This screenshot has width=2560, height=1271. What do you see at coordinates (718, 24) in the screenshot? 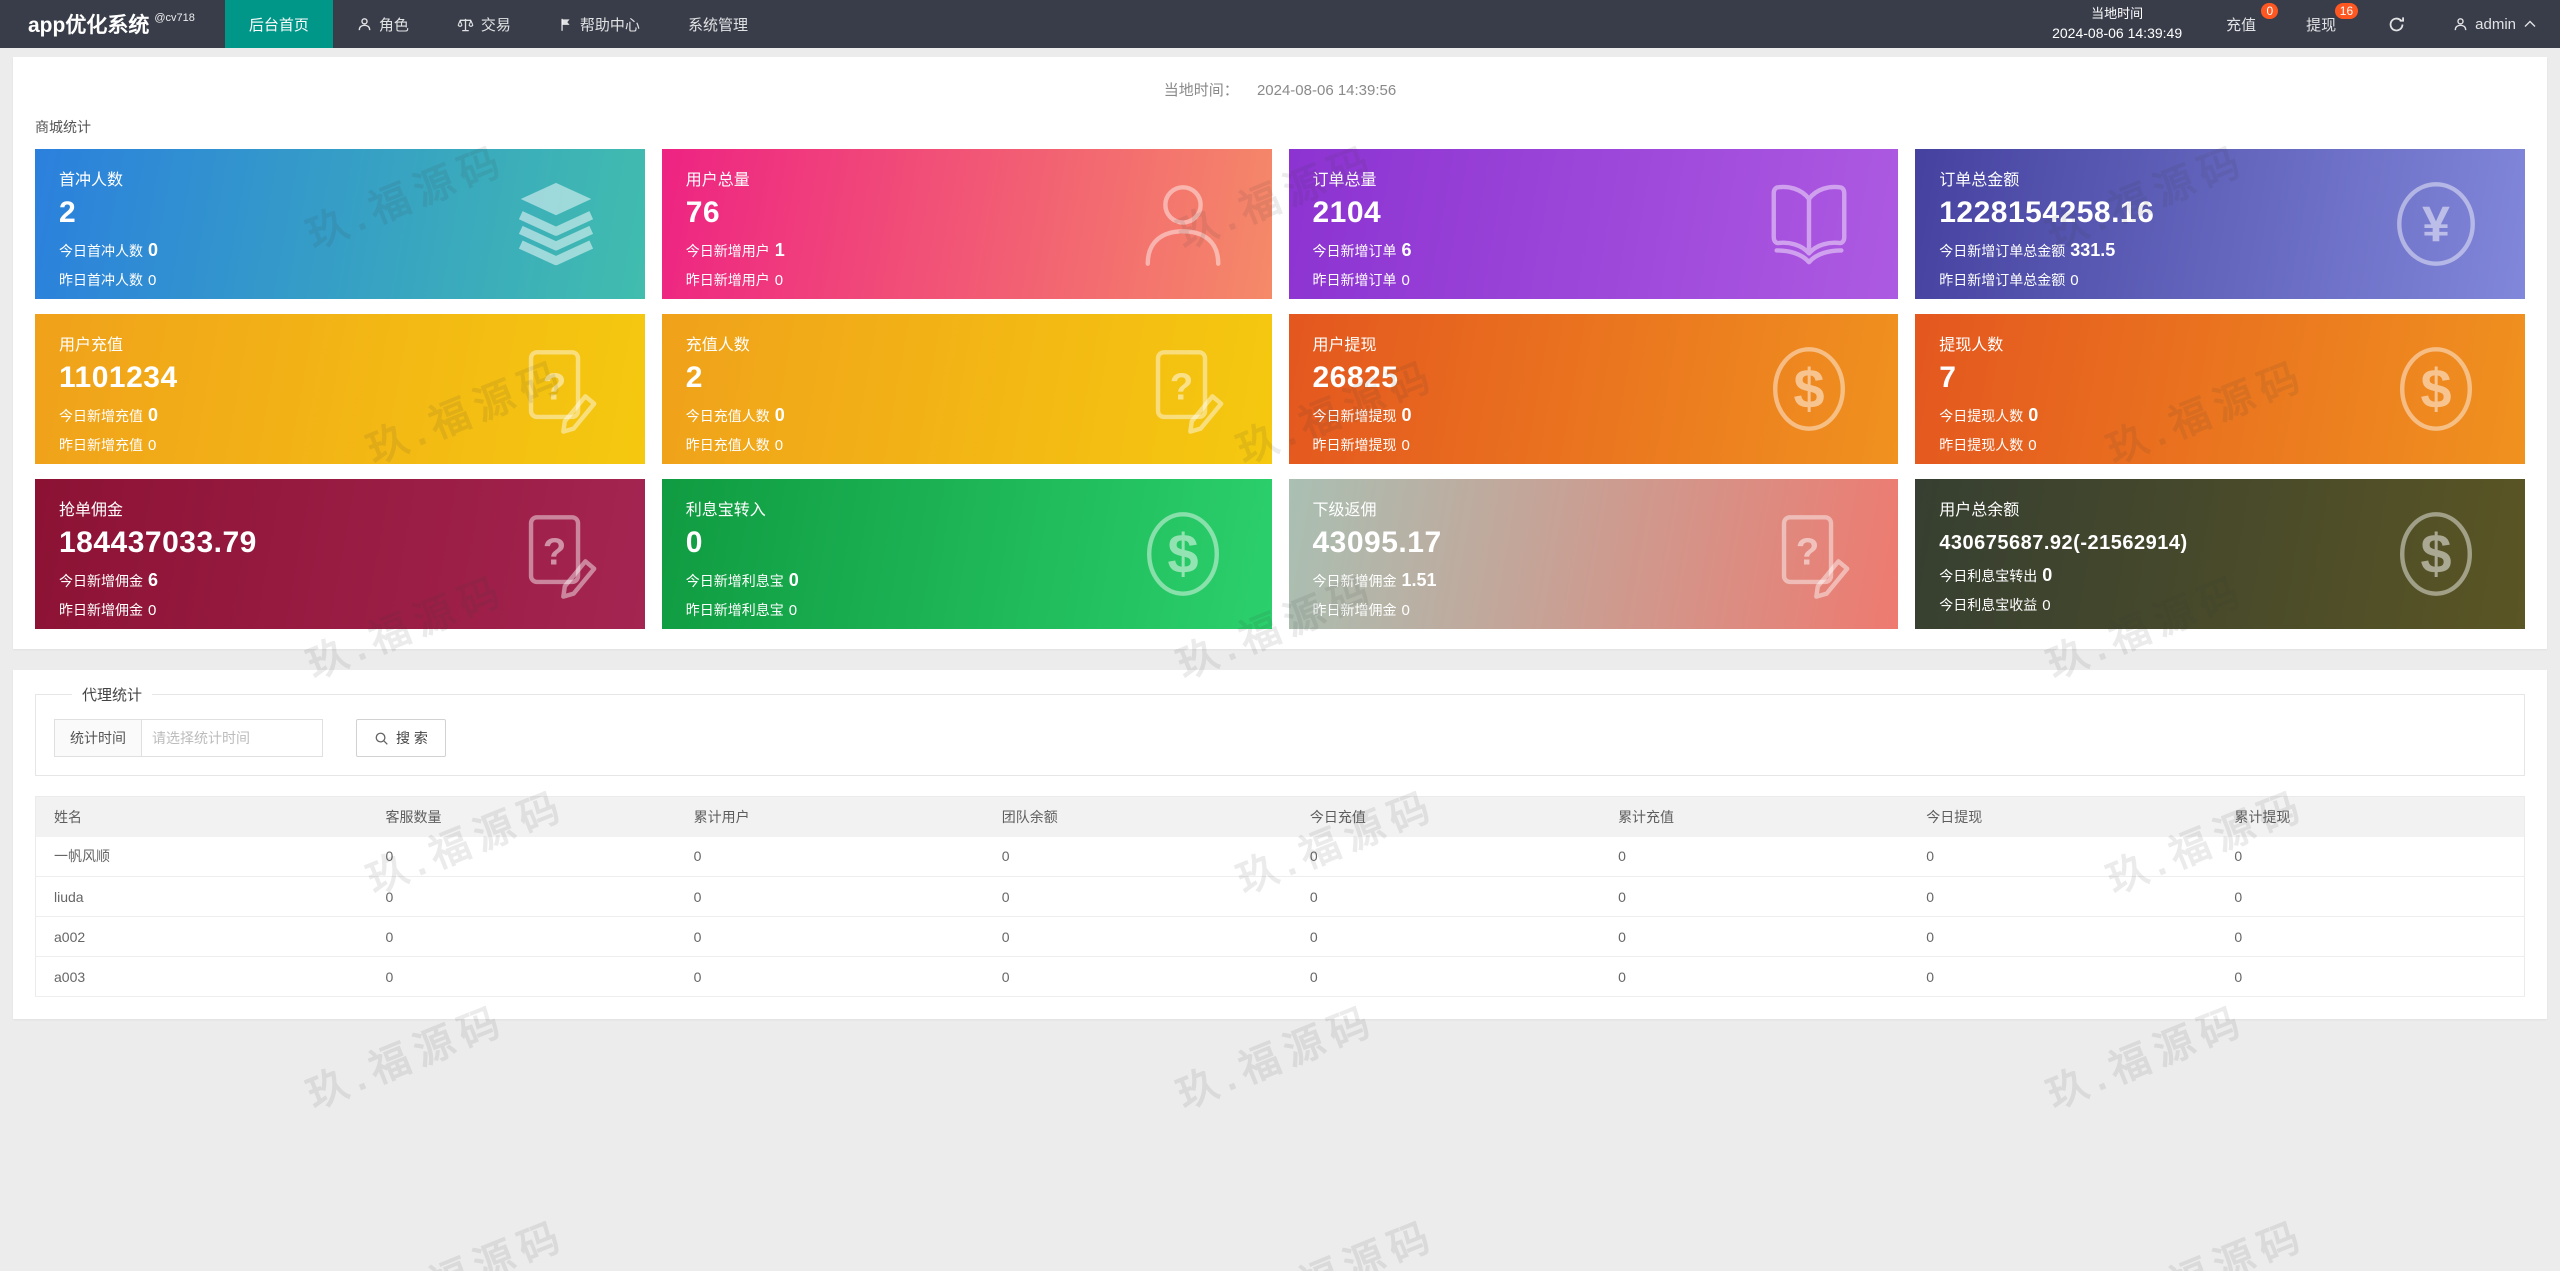
I see `nav-item-system: 系统管理` at bounding box center [718, 24].